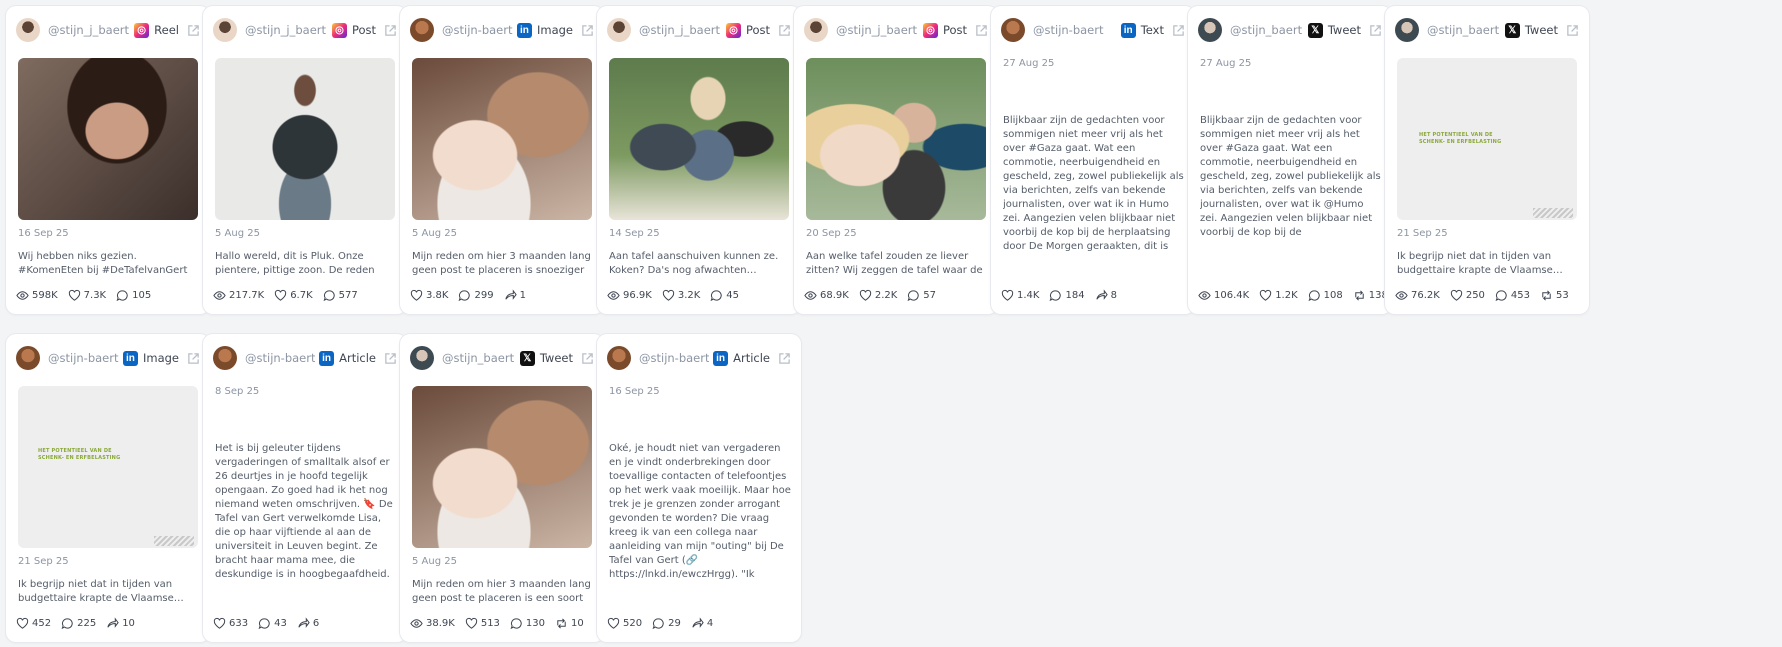  I want to click on comments-count: 225, so click(87, 623).